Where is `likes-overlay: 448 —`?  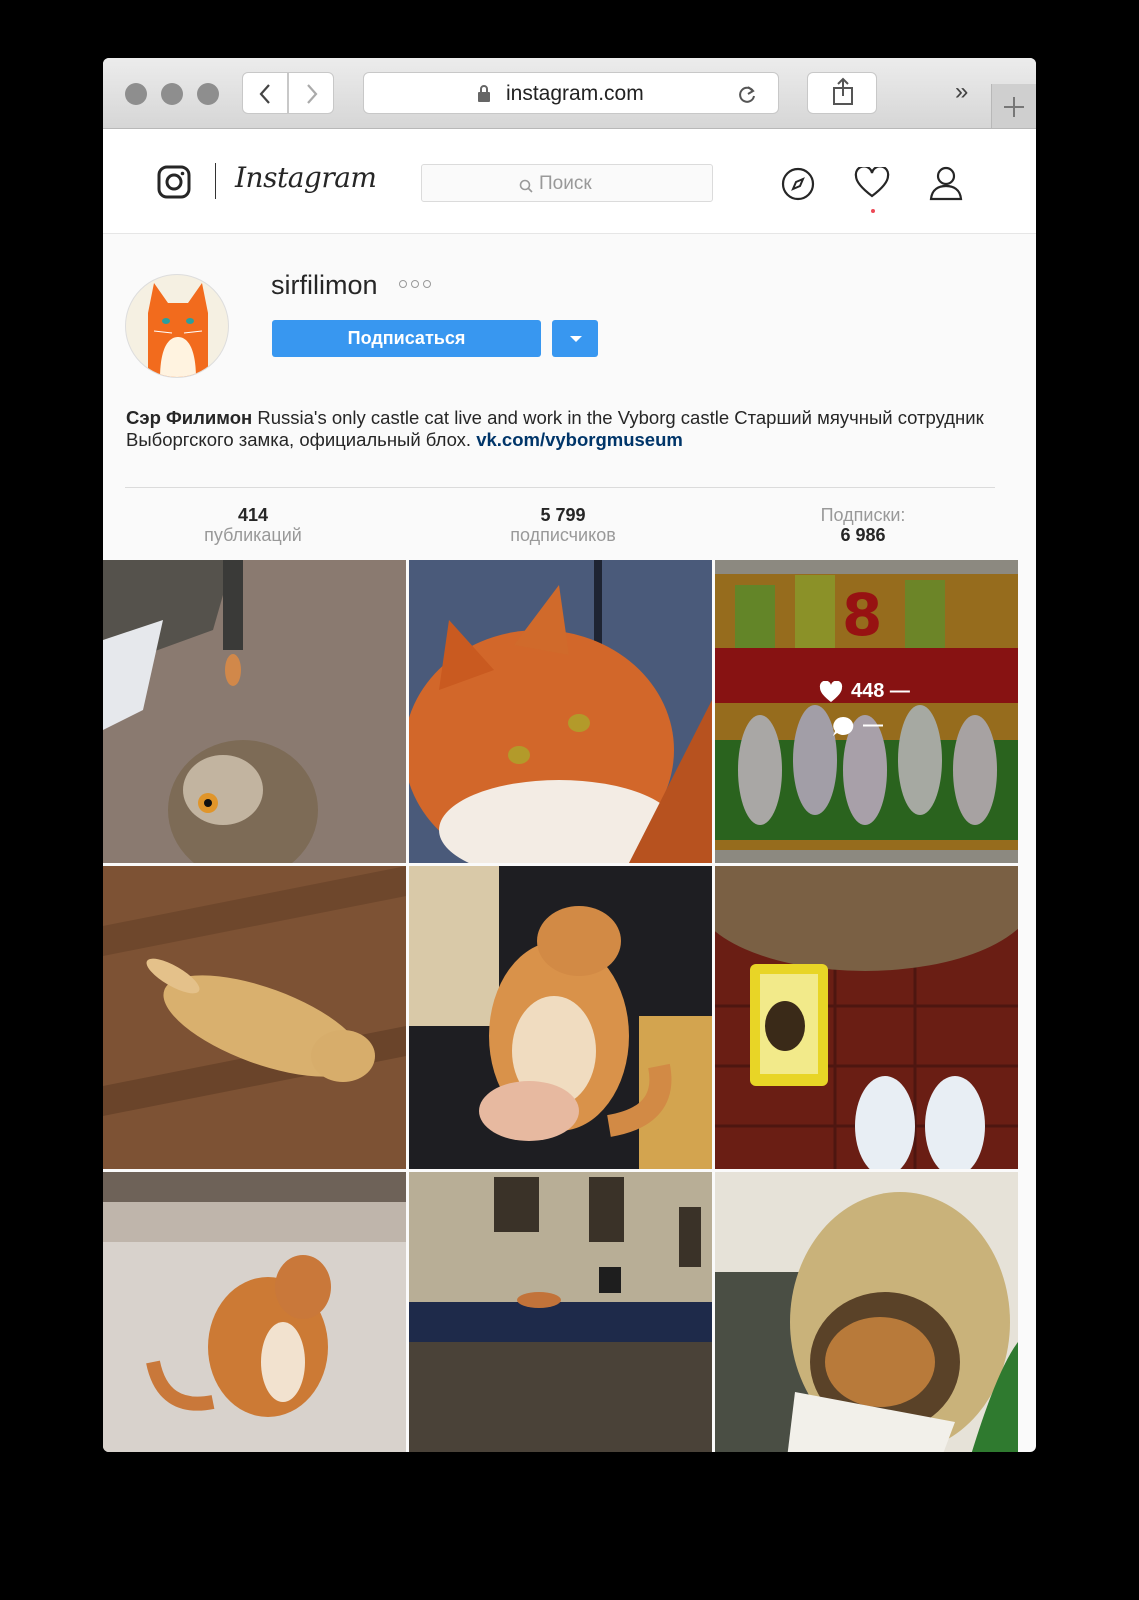 likes-overlay: 448 — is located at coordinates (864, 691).